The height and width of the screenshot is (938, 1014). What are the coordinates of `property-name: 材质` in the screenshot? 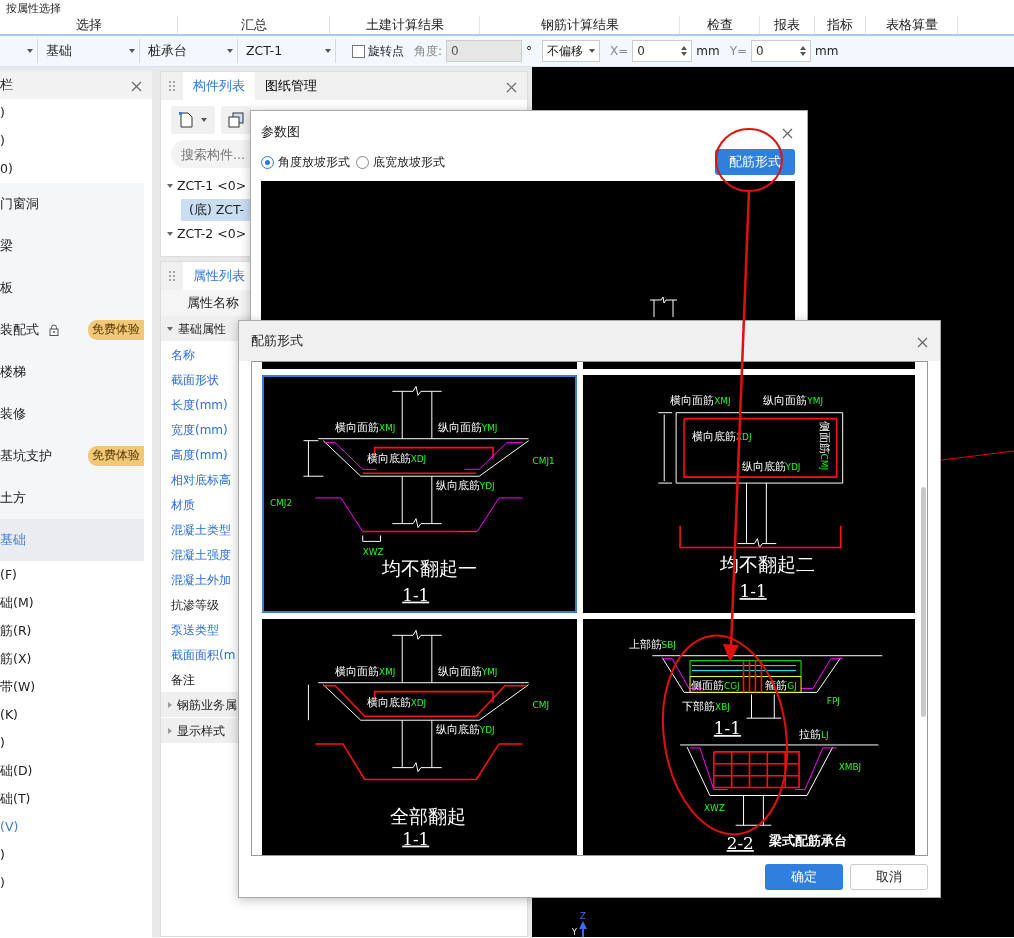 It's located at (183, 505).